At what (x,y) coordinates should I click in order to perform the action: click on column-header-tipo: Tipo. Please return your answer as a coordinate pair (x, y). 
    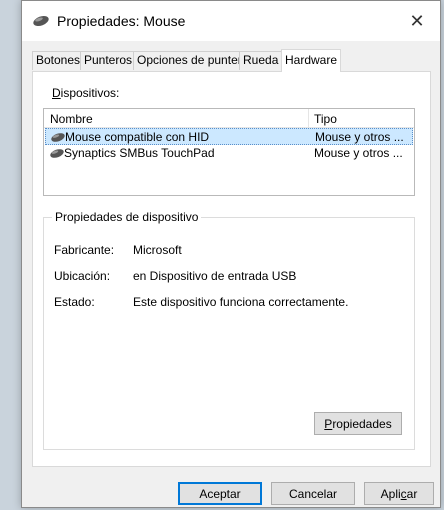
    Looking at the image, I should click on (325, 119).